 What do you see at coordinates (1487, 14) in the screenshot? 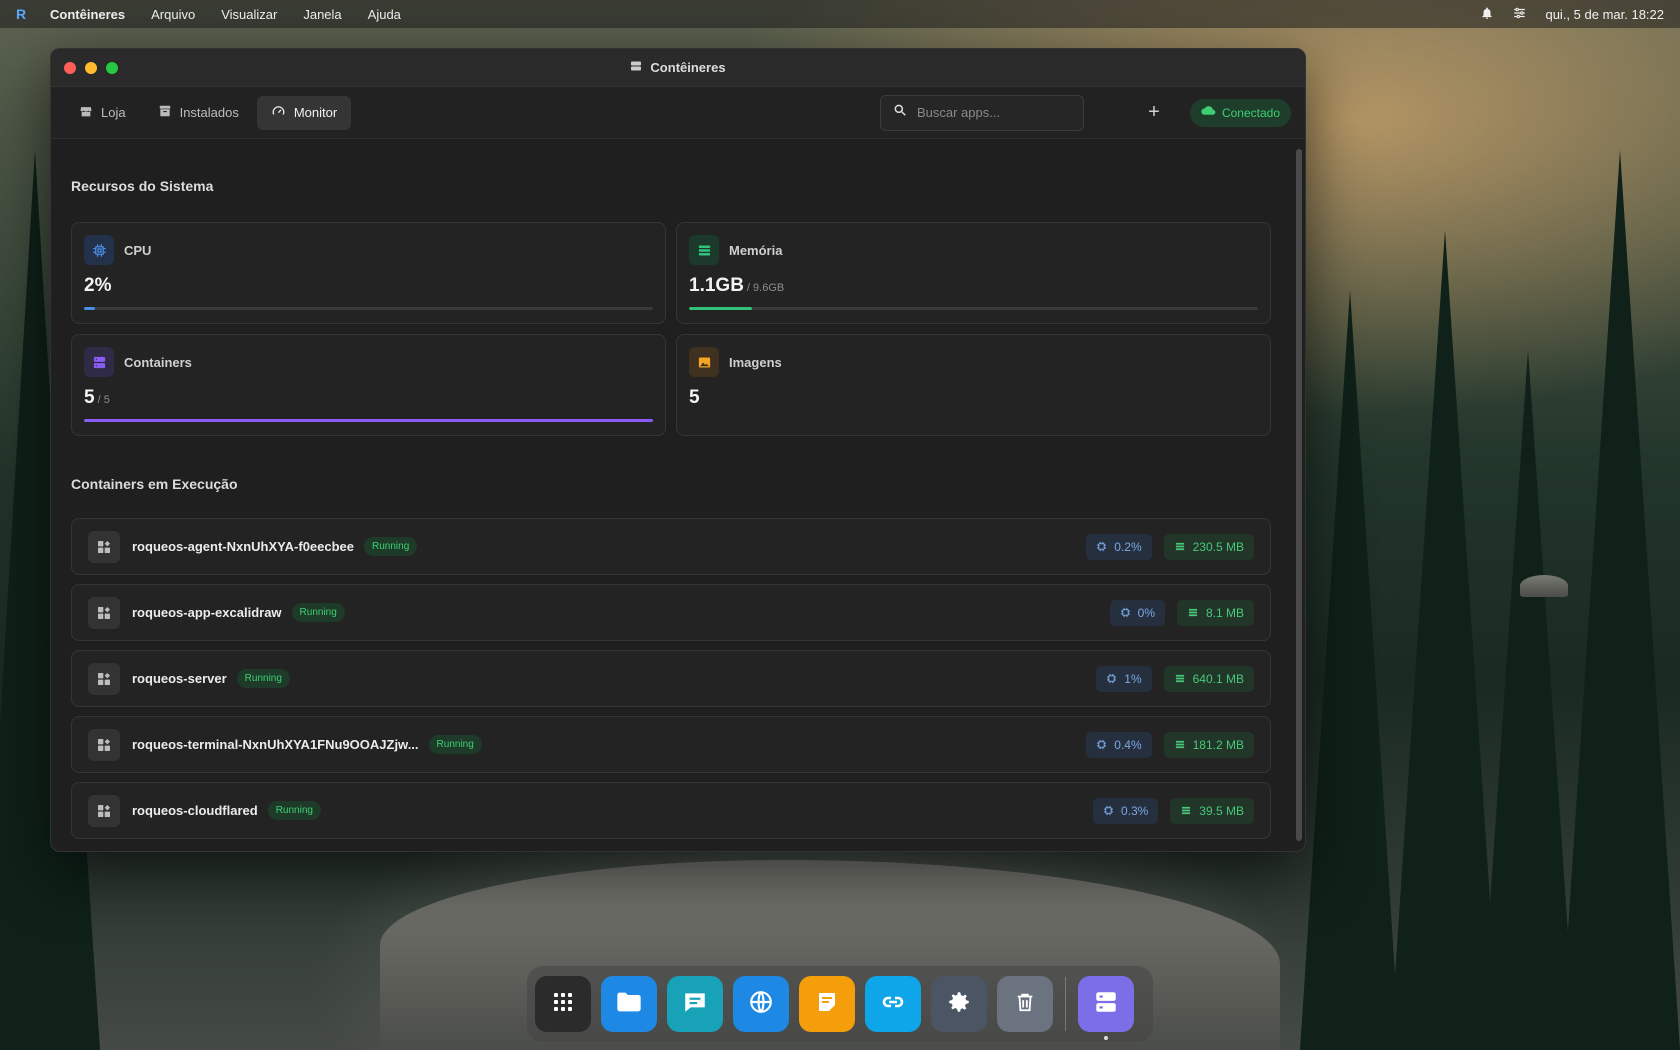
I see `bell-icon` at bounding box center [1487, 14].